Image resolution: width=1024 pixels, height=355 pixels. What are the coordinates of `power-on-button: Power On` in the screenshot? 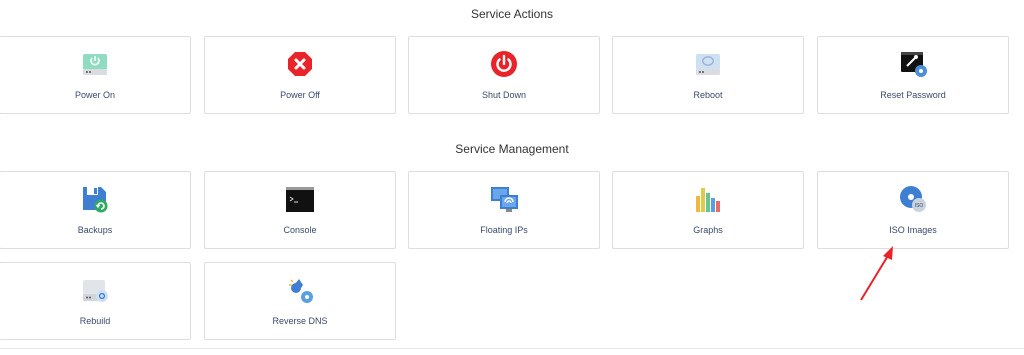 It's located at (95, 75).